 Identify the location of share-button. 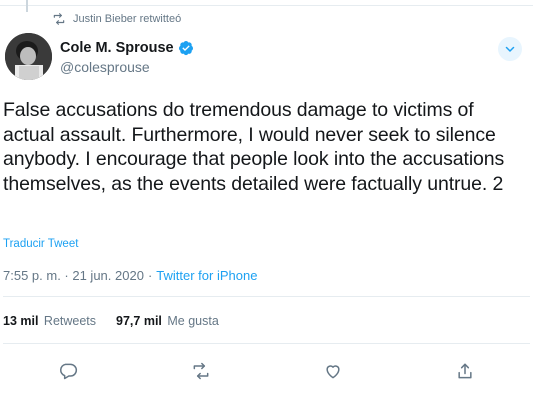
(465, 371).